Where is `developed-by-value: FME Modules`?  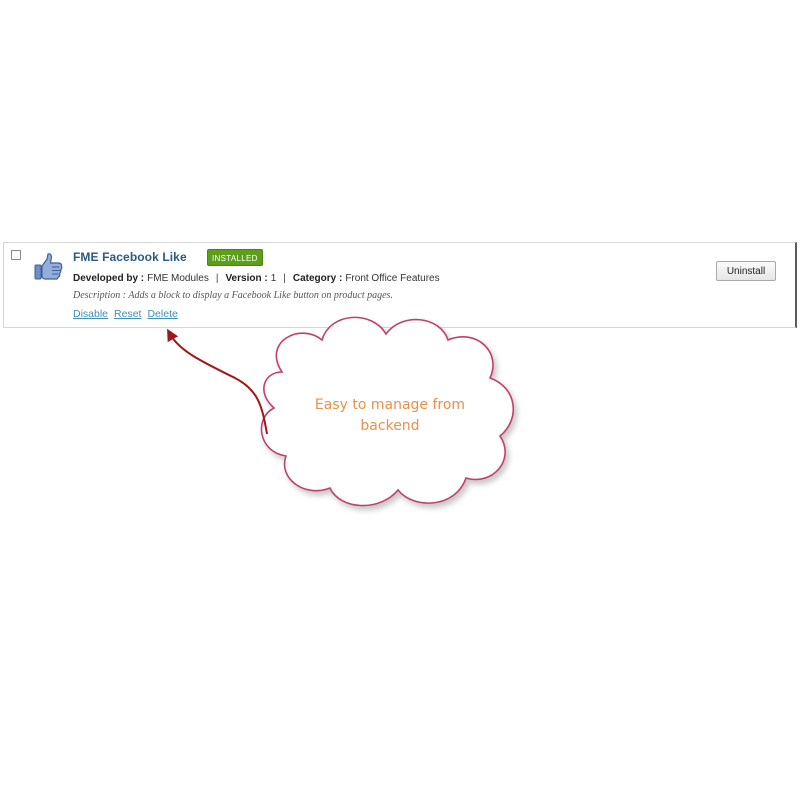 developed-by-value: FME Modules is located at coordinates (178, 278).